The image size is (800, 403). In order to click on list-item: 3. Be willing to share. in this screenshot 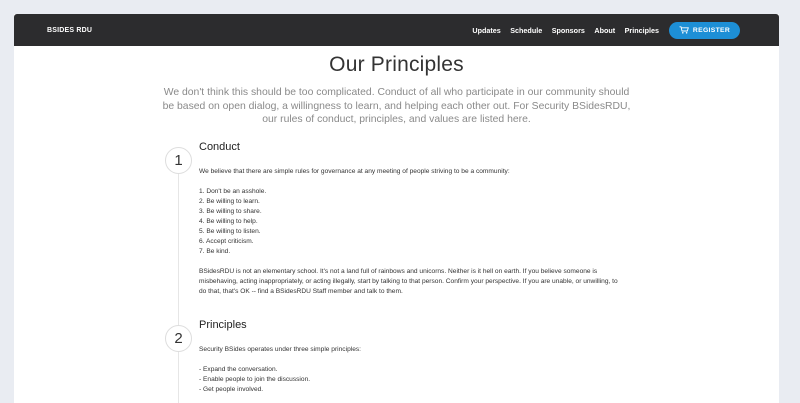, I will do `click(230, 211)`.